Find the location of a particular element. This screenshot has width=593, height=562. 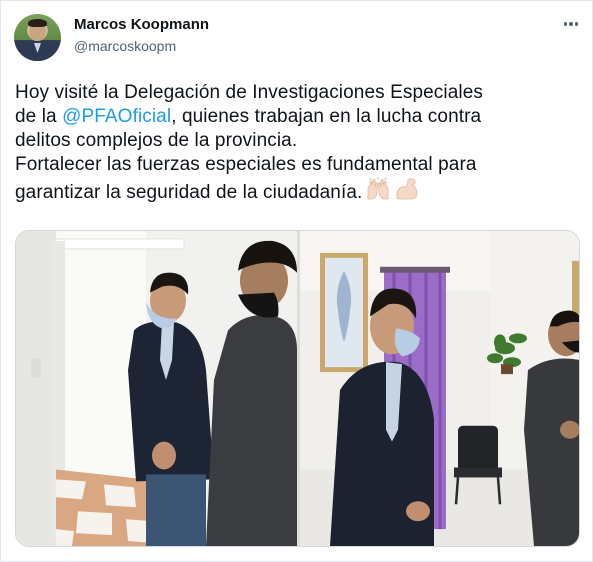

more-options-icon is located at coordinates (571, 24).